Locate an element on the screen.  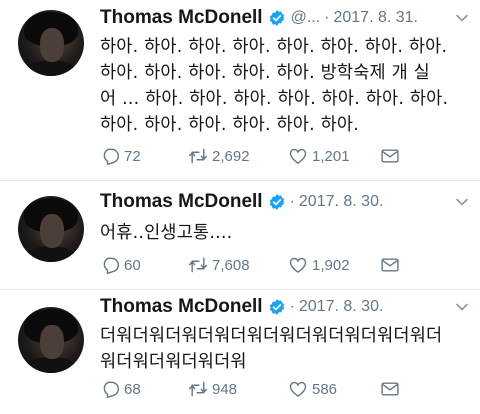
tweet-actions: 68 948 586 is located at coordinates (255, 389).